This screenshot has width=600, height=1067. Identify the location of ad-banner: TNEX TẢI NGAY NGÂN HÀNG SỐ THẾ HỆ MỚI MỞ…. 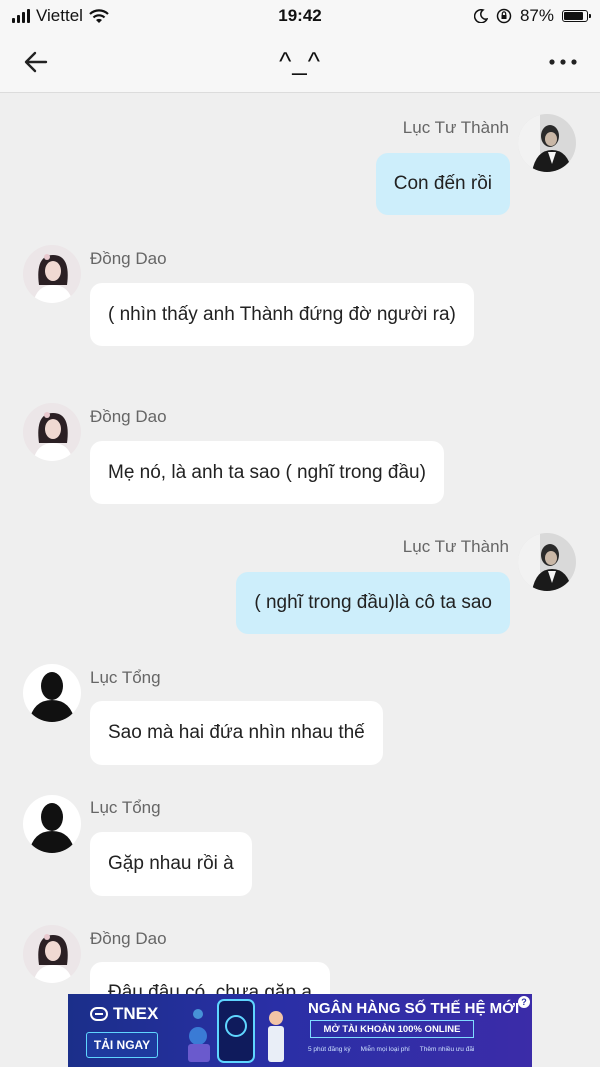
(300, 1030).